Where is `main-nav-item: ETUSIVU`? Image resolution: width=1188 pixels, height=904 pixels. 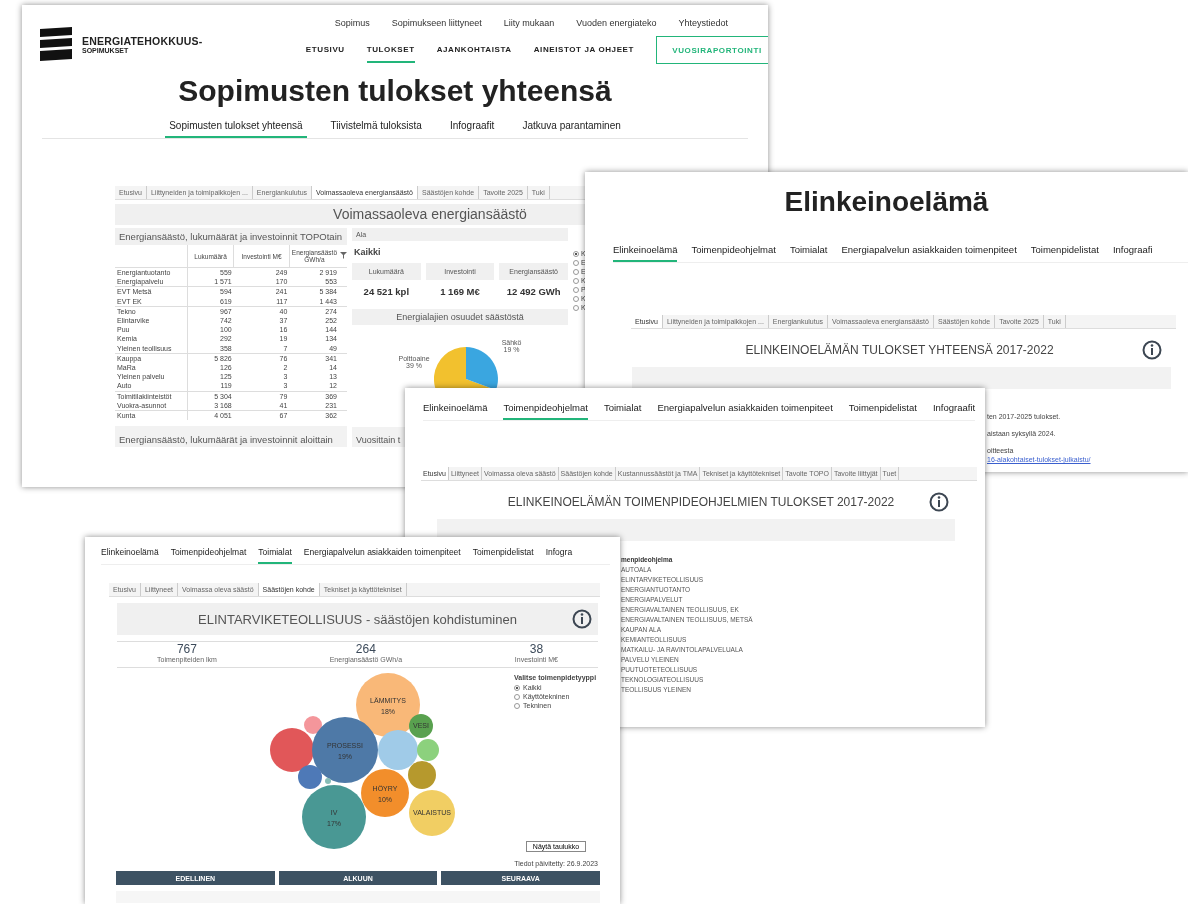 main-nav-item: ETUSIVU is located at coordinates (325, 50).